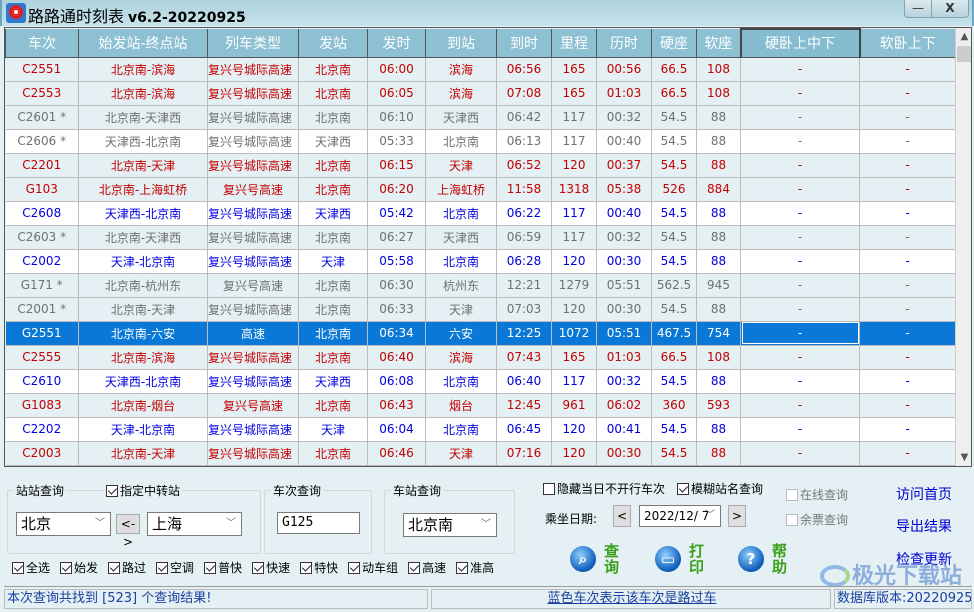 This screenshot has height=612, width=974. What do you see at coordinates (318, 523) in the screenshot?
I see `train-number-input: G125` at bounding box center [318, 523].